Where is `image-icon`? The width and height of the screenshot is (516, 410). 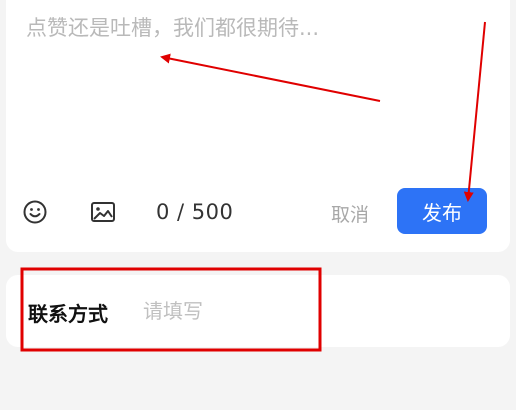
image-icon is located at coordinates (103, 212).